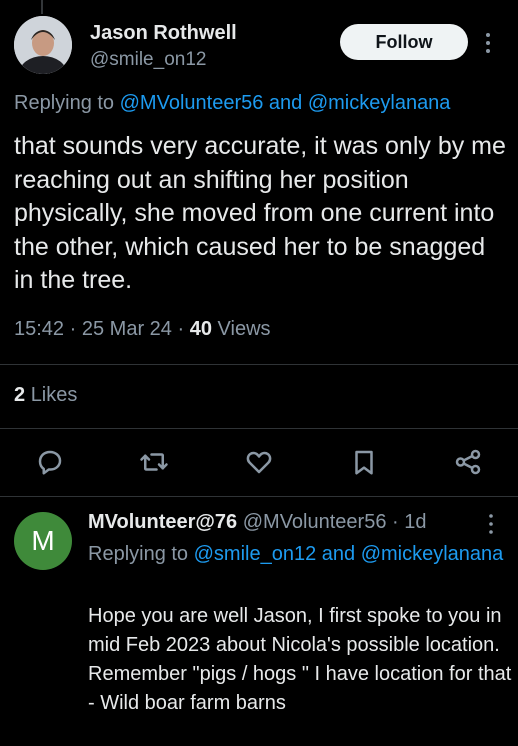 The image size is (518, 746). What do you see at coordinates (200, 329) in the screenshot?
I see `views-count: 40` at bounding box center [200, 329].